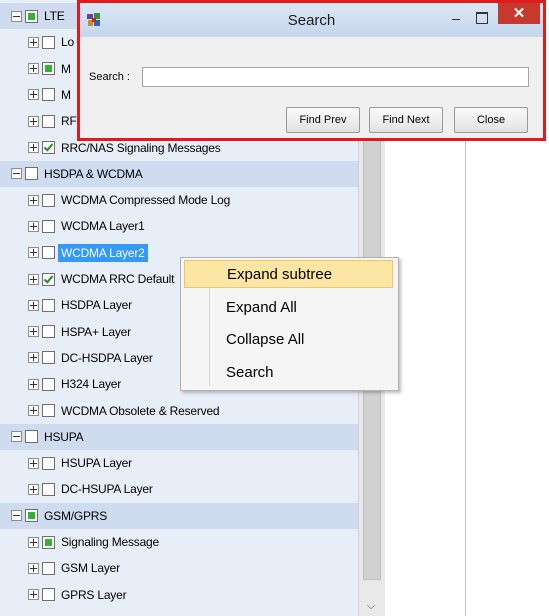  I want to click on tree-item-row: WCDMA Layer1, so click(179, 226).